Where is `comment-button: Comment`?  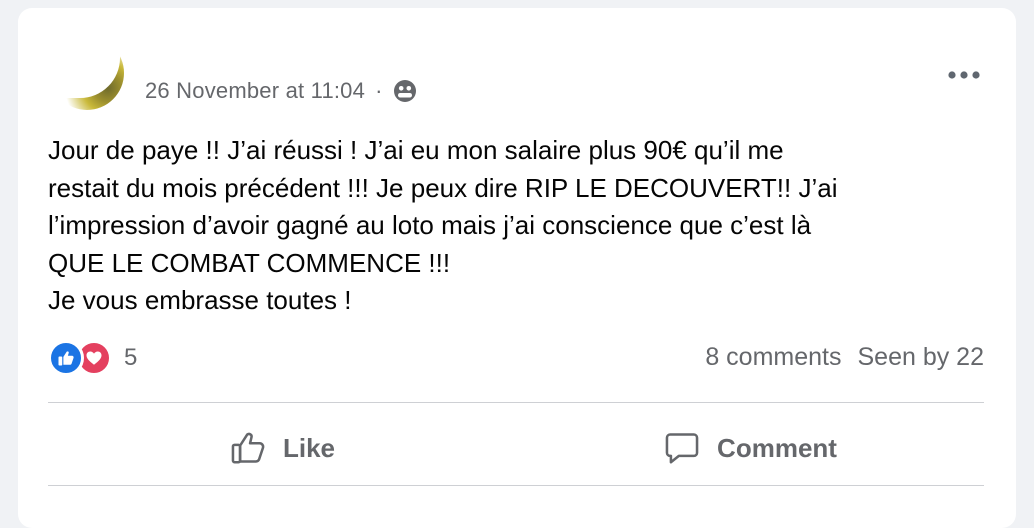 comment-button: Comment is located at coordinates (750, 448).